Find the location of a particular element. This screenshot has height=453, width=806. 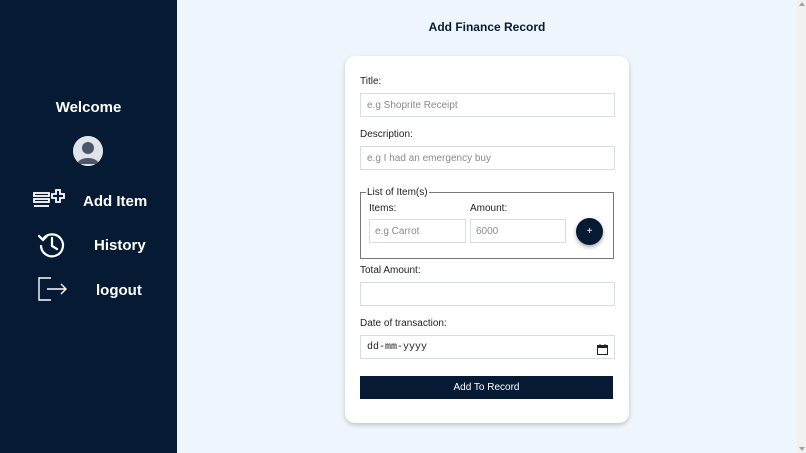

sidebar-item-label: logout is located at coordinates (119, 290).